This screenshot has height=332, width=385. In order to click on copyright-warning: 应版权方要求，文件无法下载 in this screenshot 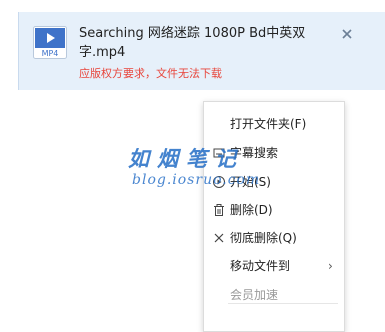, I will do `click(150, 73)`.